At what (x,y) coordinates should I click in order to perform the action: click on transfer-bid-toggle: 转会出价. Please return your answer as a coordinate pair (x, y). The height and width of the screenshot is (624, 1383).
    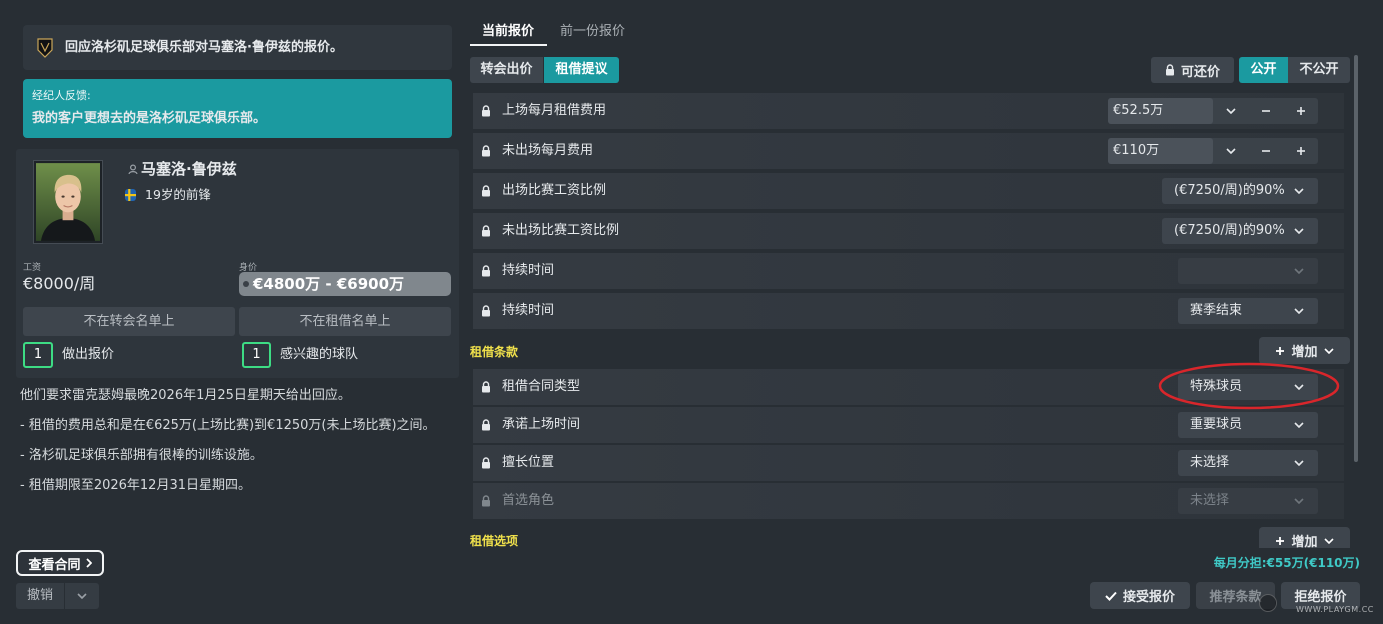
    Looking at the image, I should click on (506, 70).